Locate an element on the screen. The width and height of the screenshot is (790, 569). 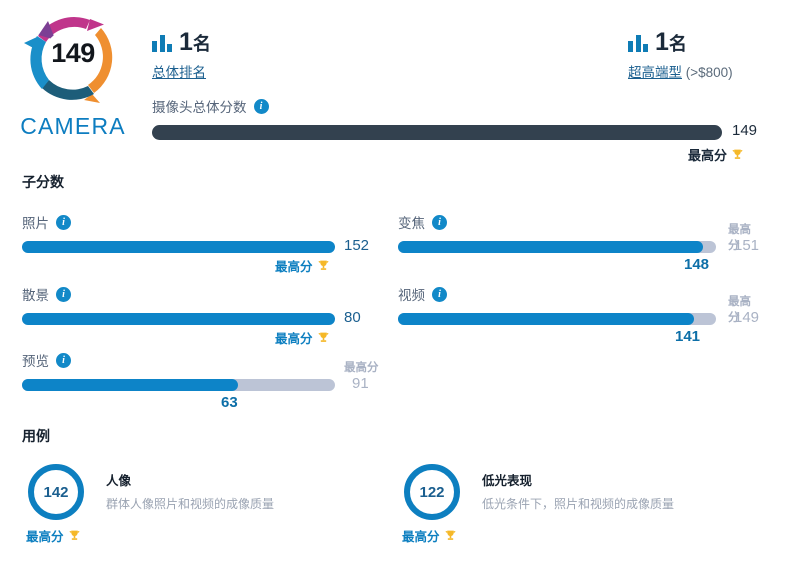
usecase-portrait-best-badge: 最高分 is located at coordinates (55, 535).